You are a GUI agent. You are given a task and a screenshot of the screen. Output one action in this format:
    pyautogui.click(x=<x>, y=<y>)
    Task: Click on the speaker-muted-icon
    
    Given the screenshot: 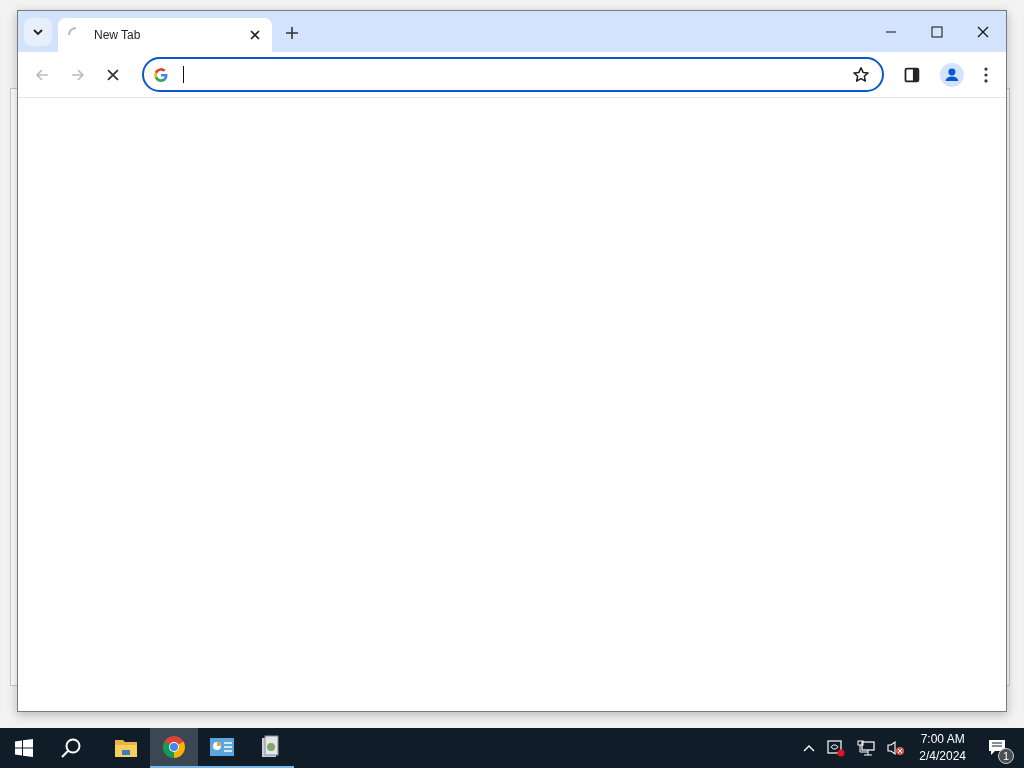 What is the action you would take?
    pyautogui.click(x=896, y=748)
    